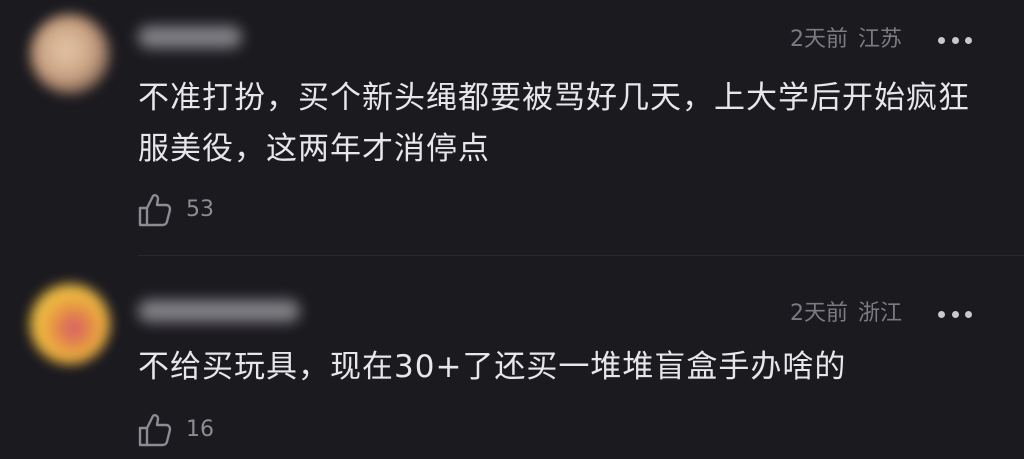 The width and height of the screenshot is (1024, 459). Describe the element at coordinates (175, 210) in the screenshot. I see `like-button: 53` at that location.